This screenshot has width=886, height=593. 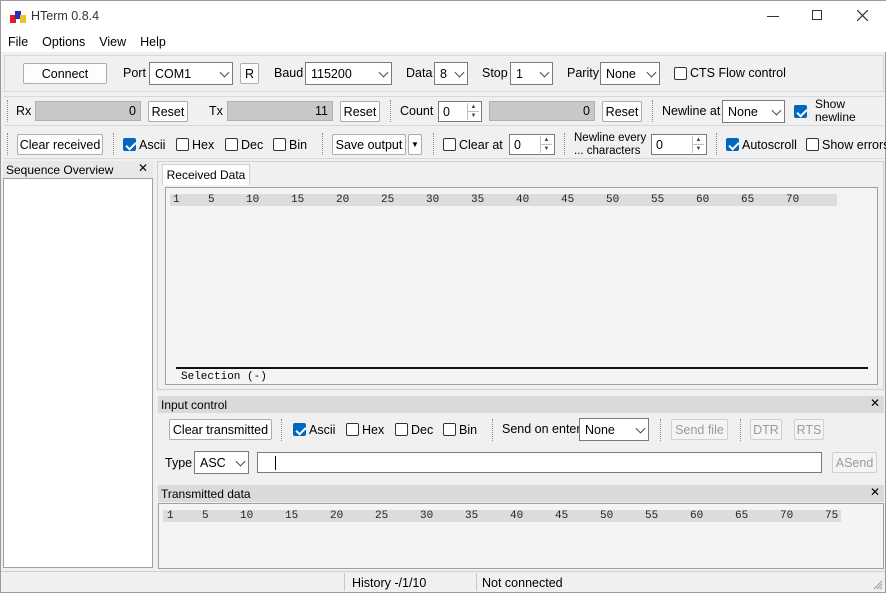 What do you see at coordinates (542, 111) in the screenshot?
I see `count-total: 0` at bounding box center [542, 111].